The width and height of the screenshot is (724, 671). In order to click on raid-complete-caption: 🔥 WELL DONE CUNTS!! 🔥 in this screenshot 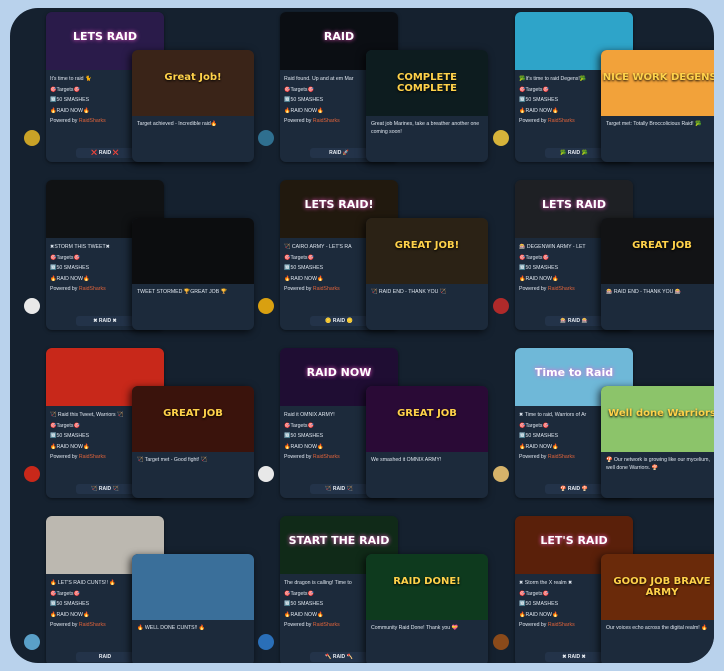, I will do `click(171, 628)`.